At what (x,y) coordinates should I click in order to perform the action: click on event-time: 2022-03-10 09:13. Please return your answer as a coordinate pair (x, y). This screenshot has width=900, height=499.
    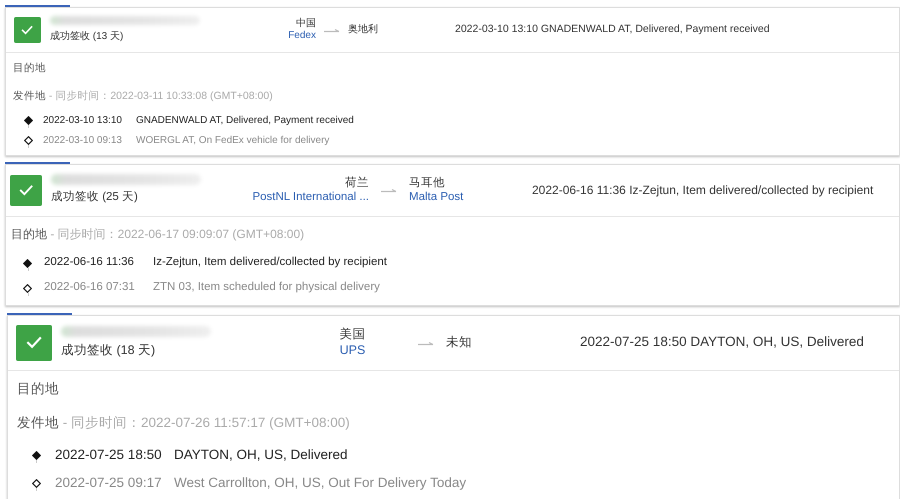
    Looking at the image, I should click on (83, 141).